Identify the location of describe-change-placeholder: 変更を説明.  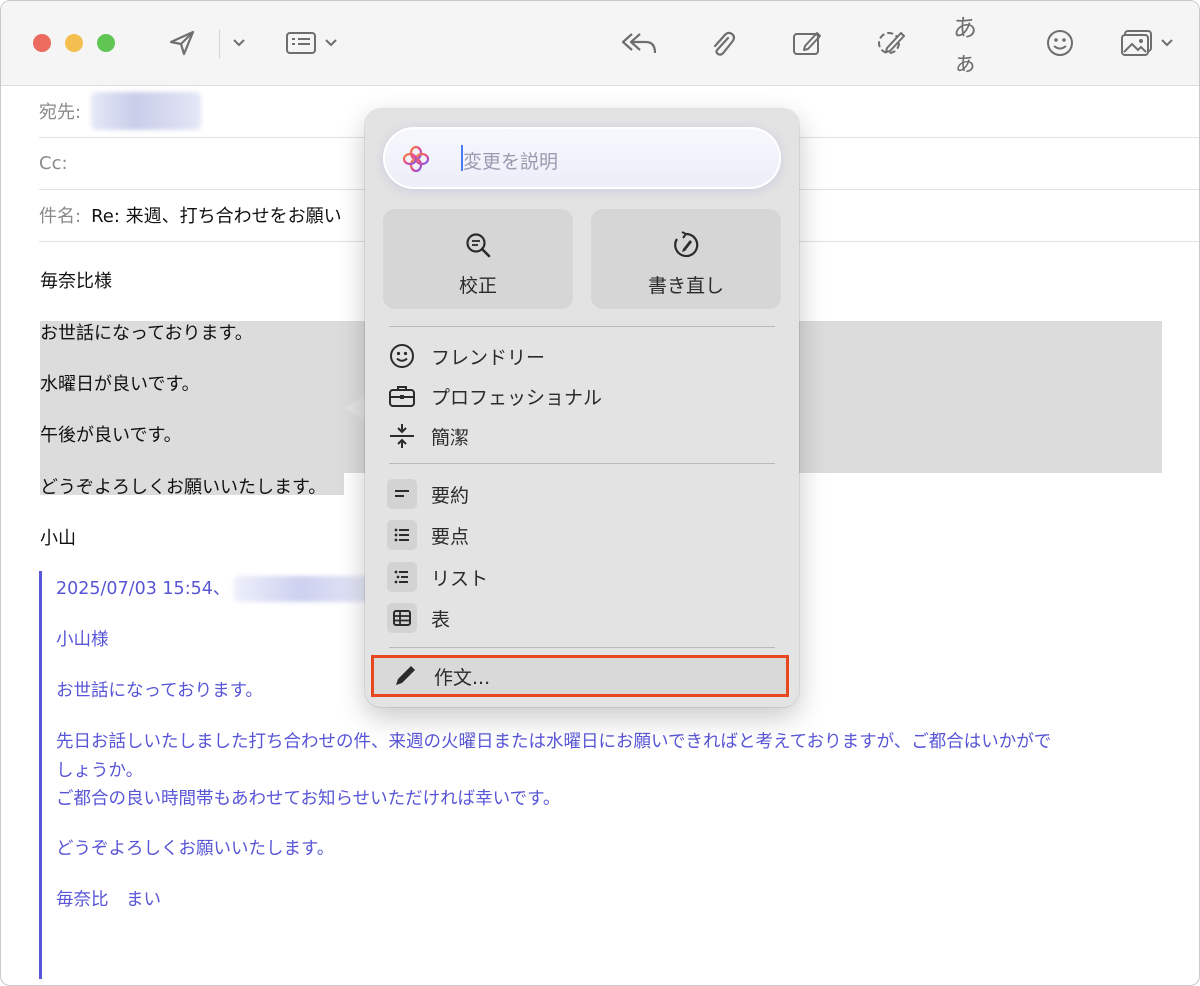
(511, 162).